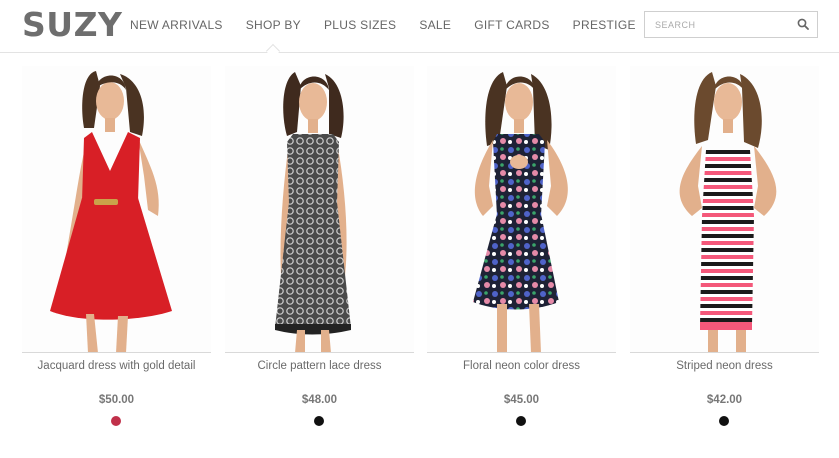  What do you see at coordinates (521, 366) in the screenshot?
I see `product-name: Floral neon color dress` at bounding box center [521, 366].